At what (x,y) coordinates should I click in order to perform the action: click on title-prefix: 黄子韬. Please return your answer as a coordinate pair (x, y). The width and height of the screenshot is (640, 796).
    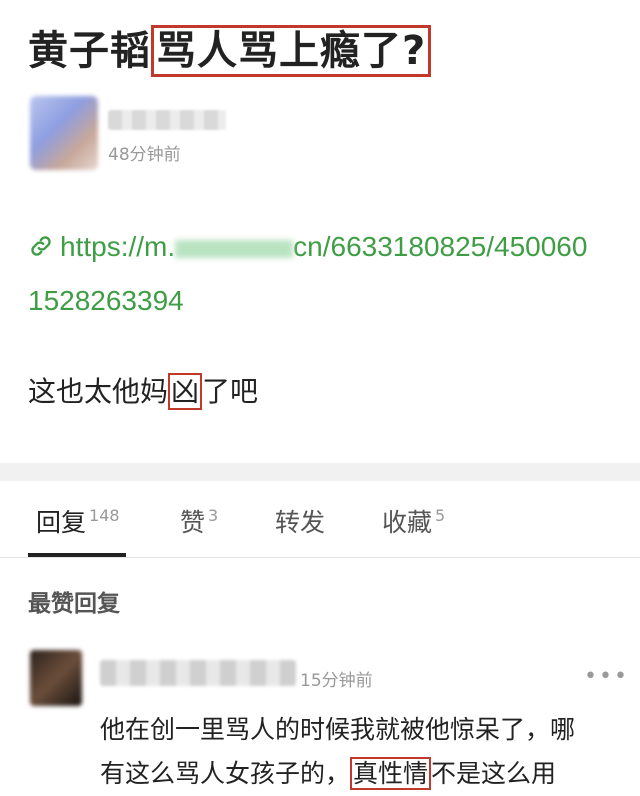
    Looking at the image, I should click on (89, 51).